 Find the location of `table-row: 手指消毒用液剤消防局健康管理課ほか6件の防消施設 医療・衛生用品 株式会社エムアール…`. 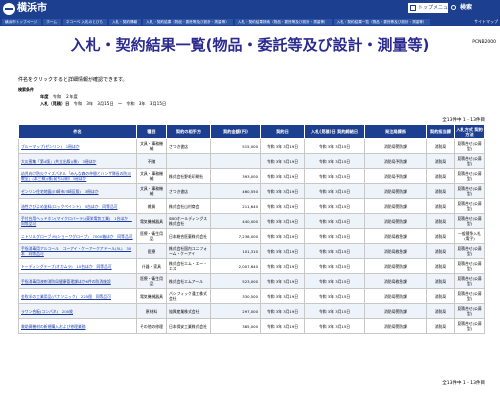

table-row: 手指消毒用液剤消防局健康管理課ほか6件の防消施設 医療・衛生用品 株式会社エムアール… is located at coordinates (251, 281).